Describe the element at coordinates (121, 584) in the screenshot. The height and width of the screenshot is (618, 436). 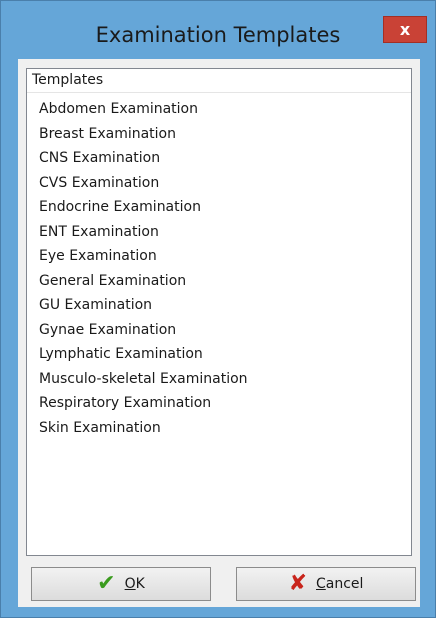
I see `ok-button: ✔ OK` at that location.